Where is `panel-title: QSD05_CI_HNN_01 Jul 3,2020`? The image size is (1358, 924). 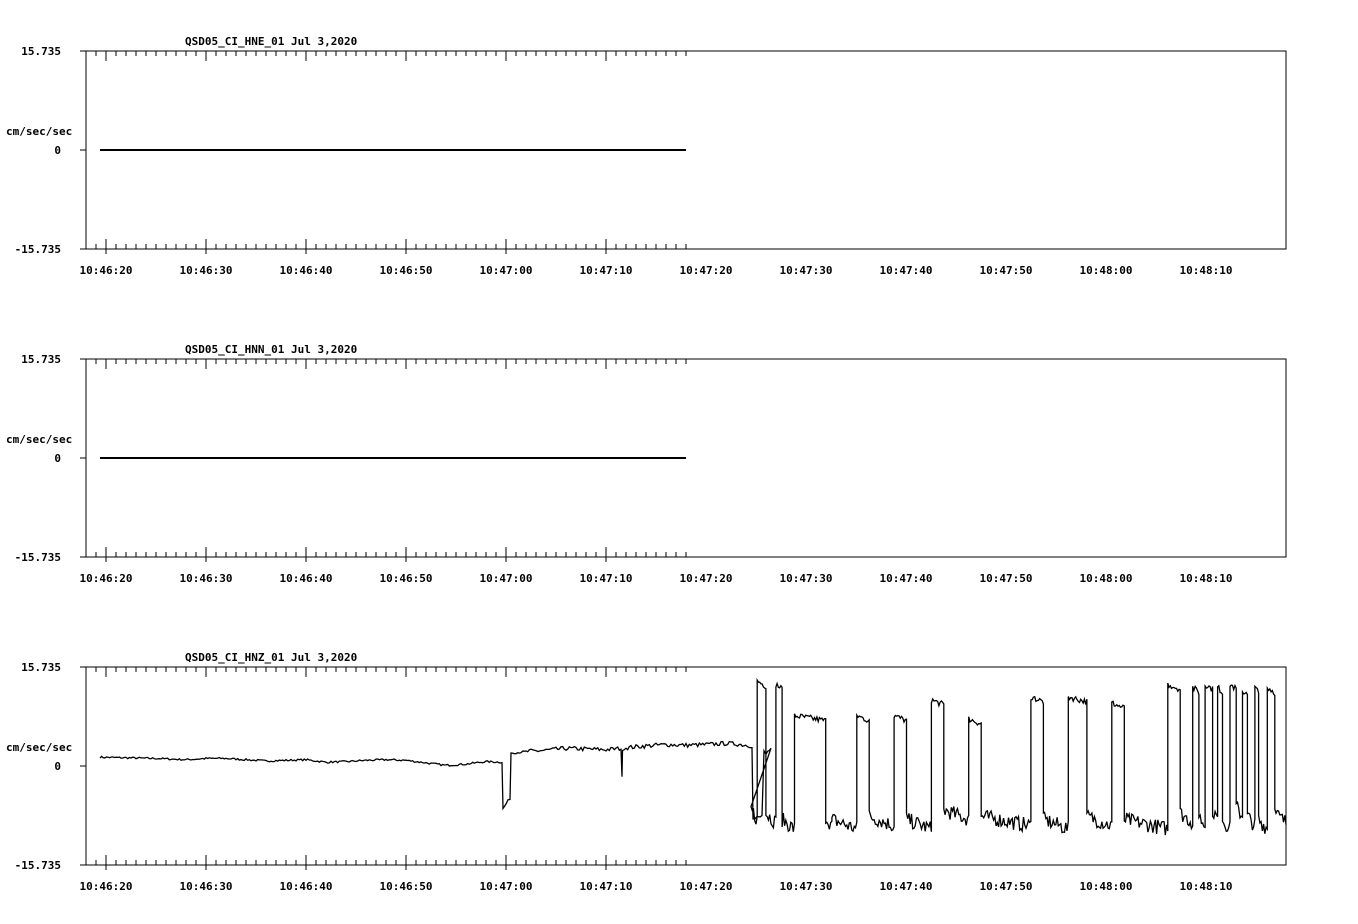 panel-title: QSD05_CI_HNN_01 Jul 3,2020 is located at coordinates (271, 349).